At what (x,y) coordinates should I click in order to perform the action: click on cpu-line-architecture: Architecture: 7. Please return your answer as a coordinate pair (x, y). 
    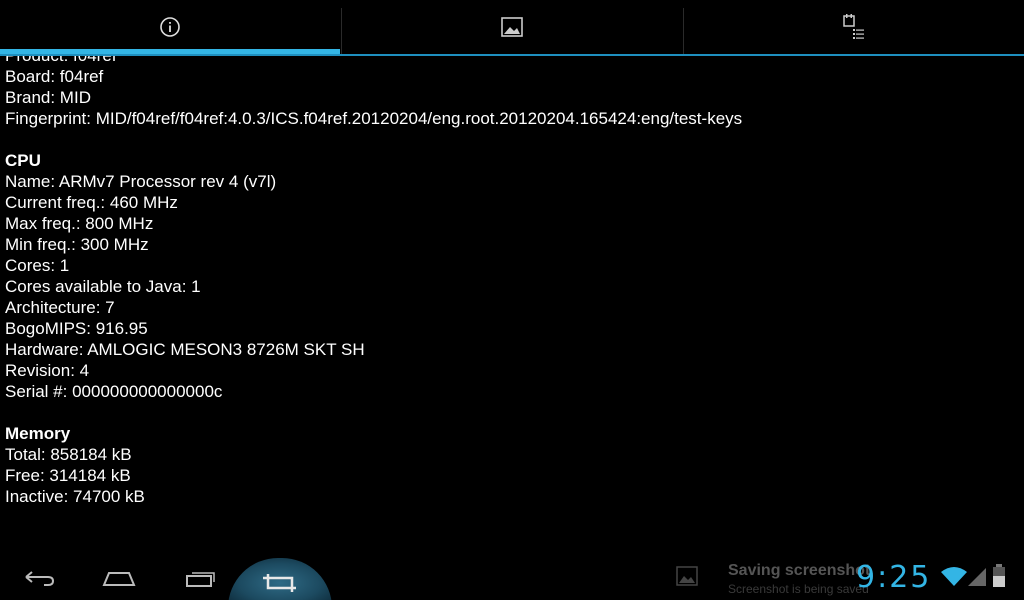
    Looking at the image, I should click on (60, 307).